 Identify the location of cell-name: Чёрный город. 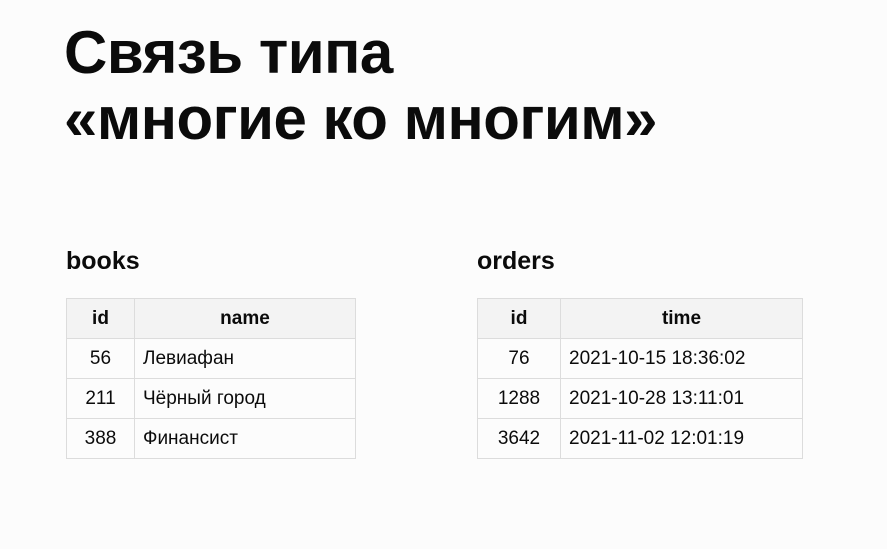
(245, 398).